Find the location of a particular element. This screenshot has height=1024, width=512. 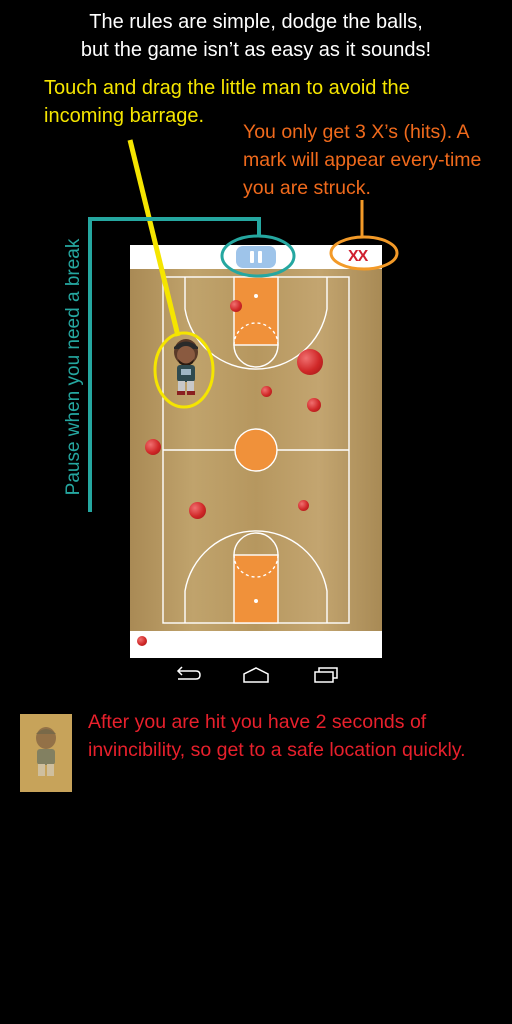

pause-button is located at coordinates (256, 257).